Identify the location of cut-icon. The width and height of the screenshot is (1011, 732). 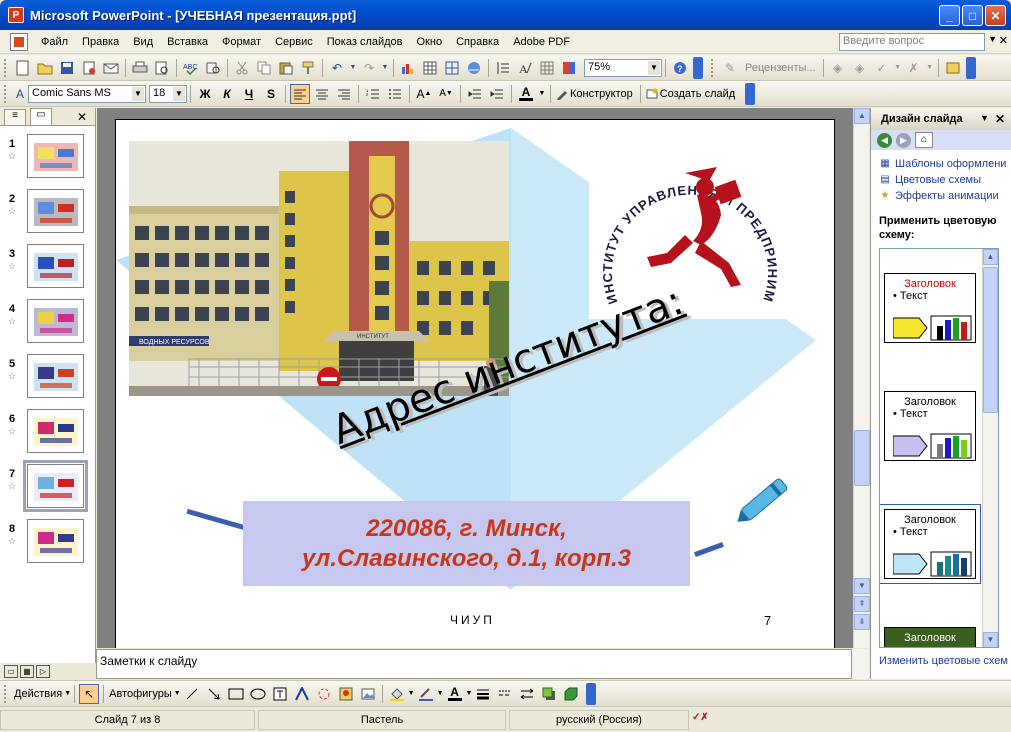
(242, 68).